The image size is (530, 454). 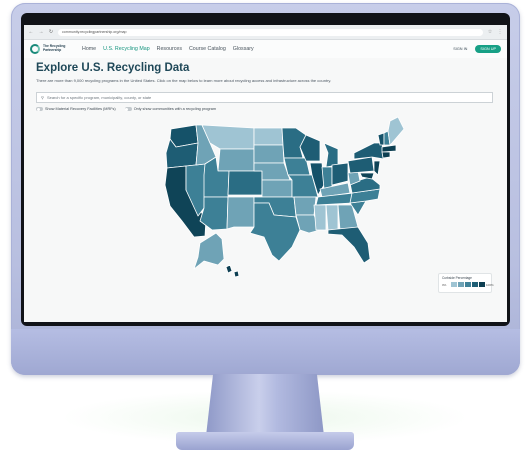 I want to click on legend-color-scale, so click(x=468, y=284).